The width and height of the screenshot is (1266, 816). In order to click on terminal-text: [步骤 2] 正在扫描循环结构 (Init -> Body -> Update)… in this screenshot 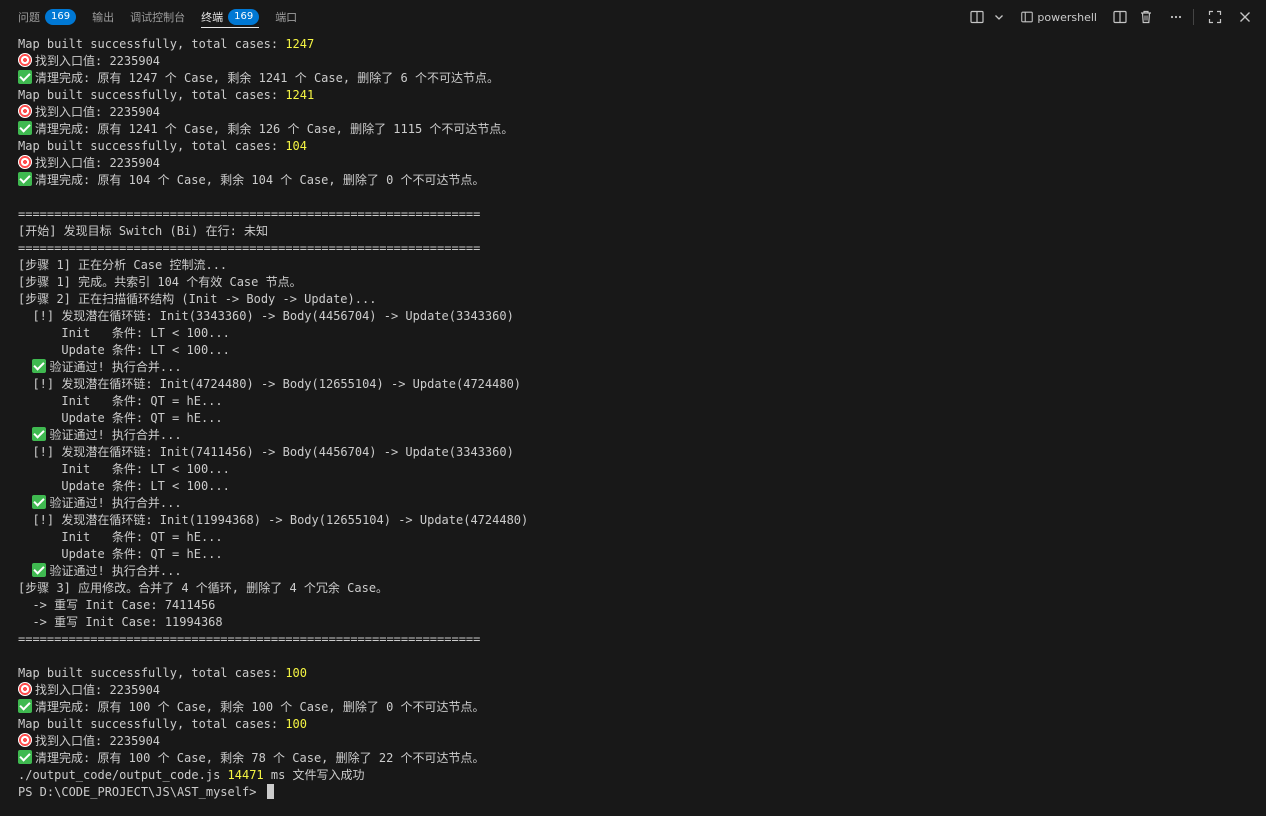, I will do `click(197, 299)`.